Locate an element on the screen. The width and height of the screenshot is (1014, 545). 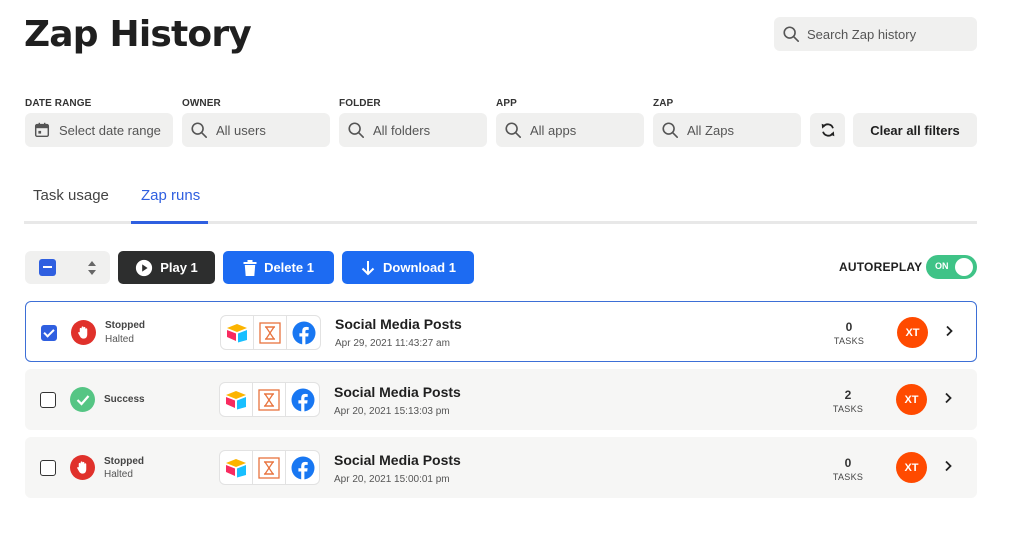
tab-bar: Task usage Zap runs is located at coordinates (500, 197).